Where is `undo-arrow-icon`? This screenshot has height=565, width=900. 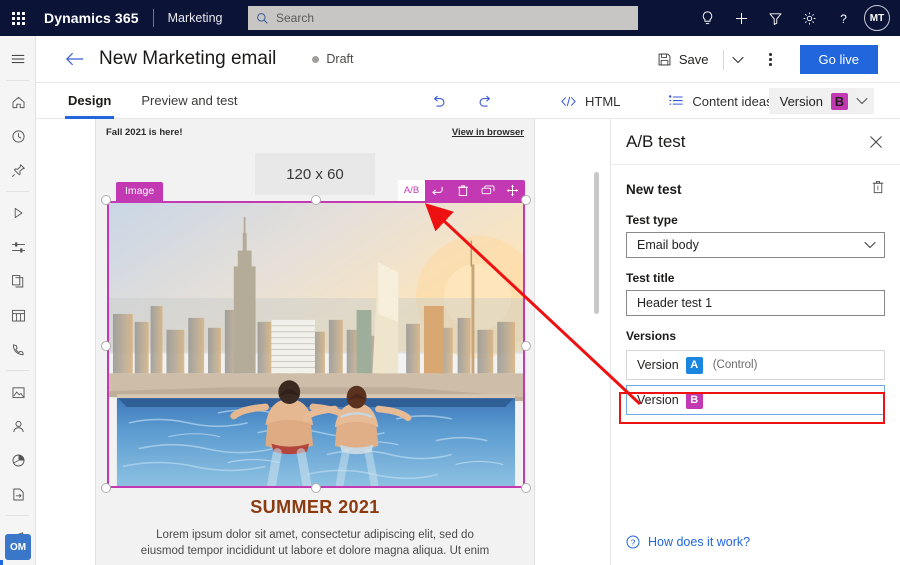
undo-arrow-icon is located at coordinates (437, 191).